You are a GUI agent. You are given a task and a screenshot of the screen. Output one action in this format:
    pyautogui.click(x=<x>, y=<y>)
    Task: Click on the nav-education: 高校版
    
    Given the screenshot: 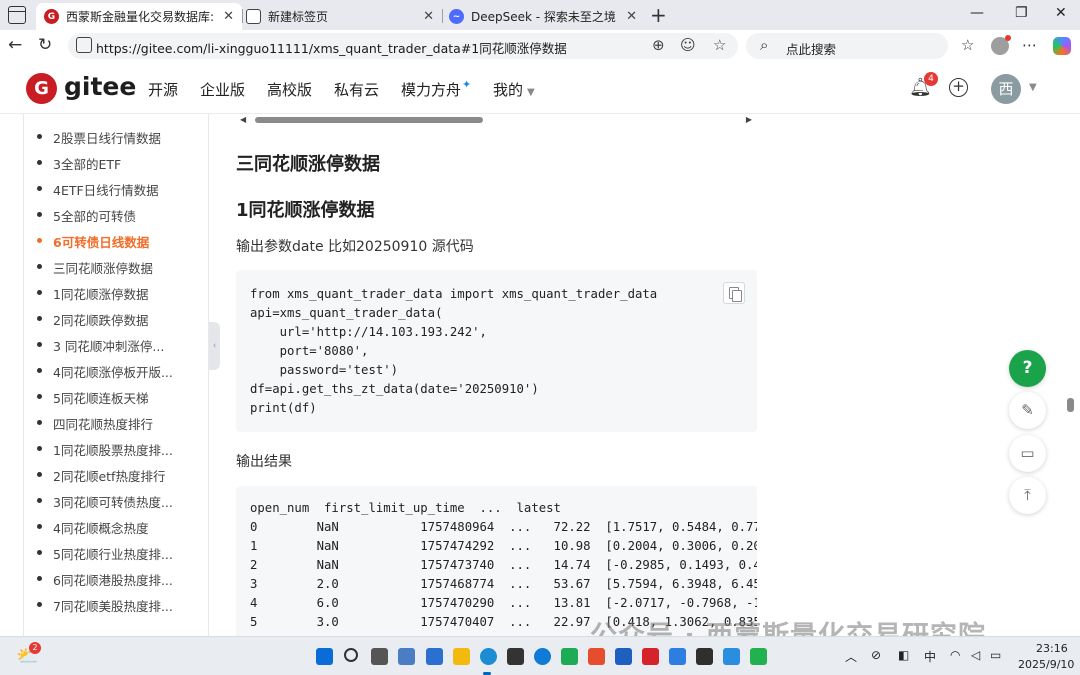 What is the action you would take?
    pyautogui.click(x=289, y=89)
    